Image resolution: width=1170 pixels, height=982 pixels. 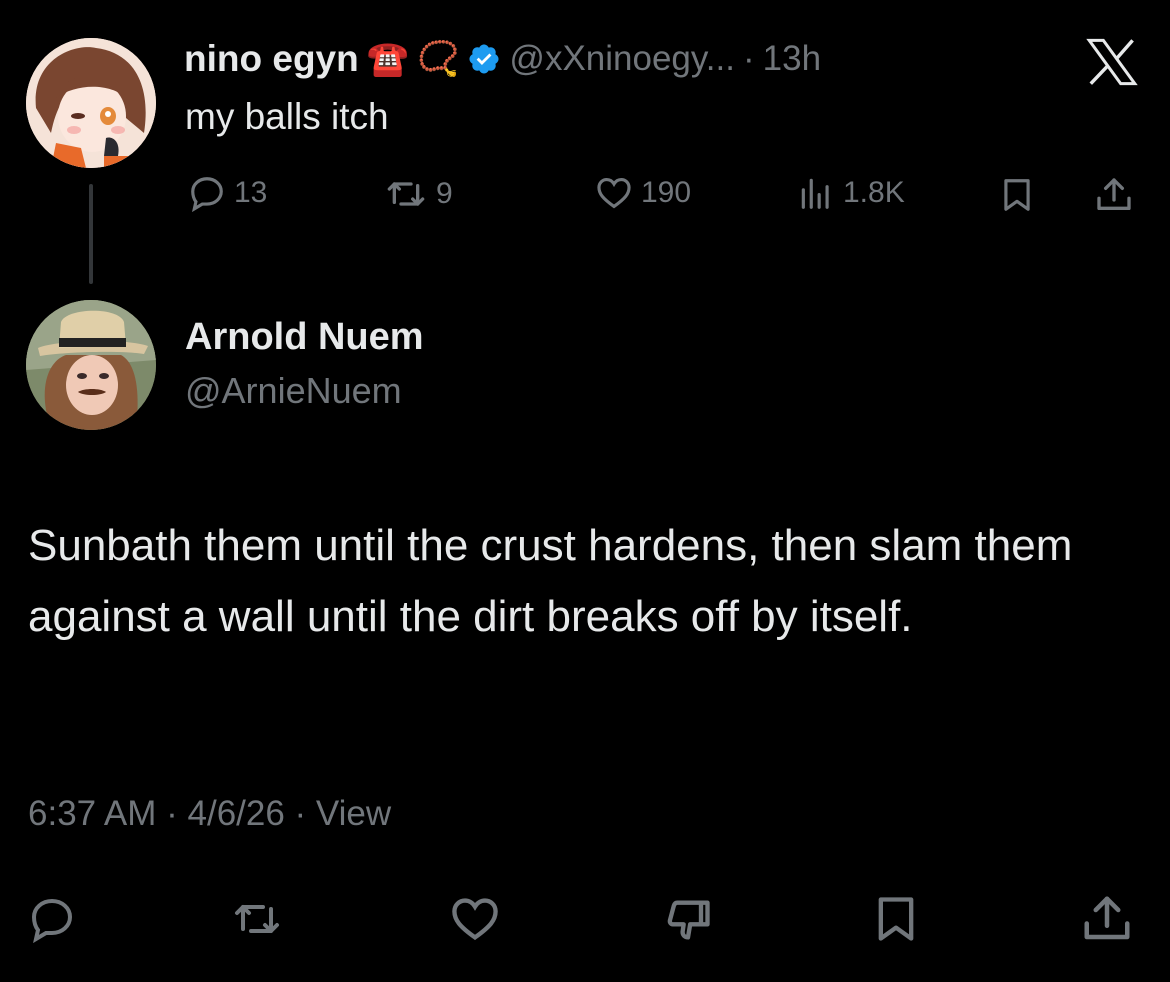 I want to click on retweet-count: 9, so click(x=444, y=193).